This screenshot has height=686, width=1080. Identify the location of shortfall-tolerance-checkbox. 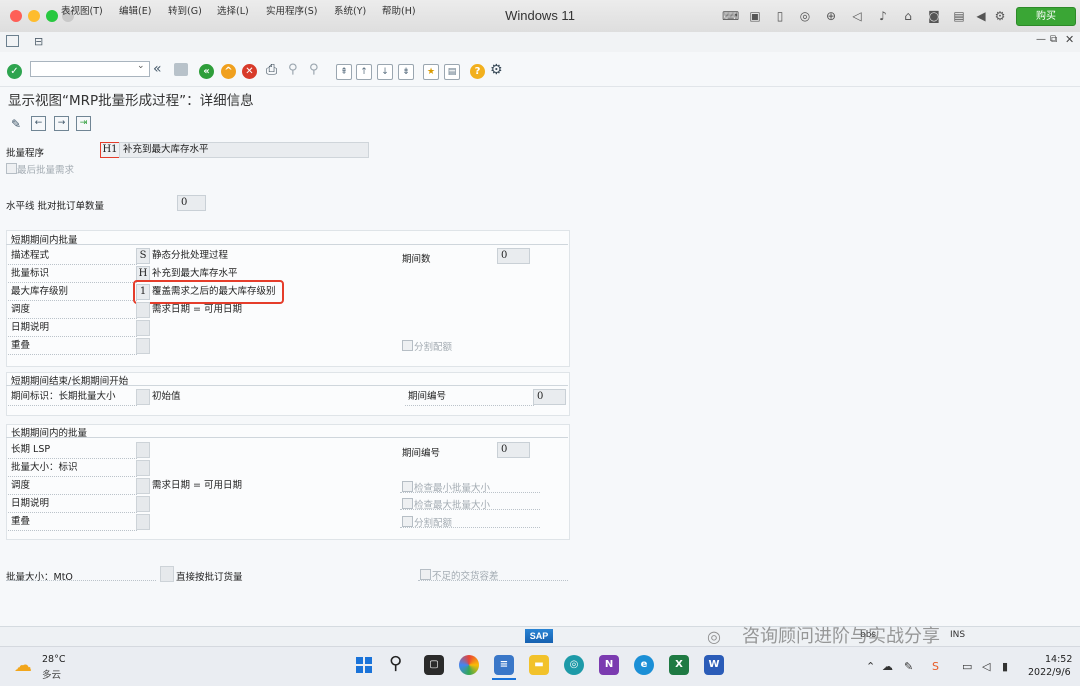
(425, 574).